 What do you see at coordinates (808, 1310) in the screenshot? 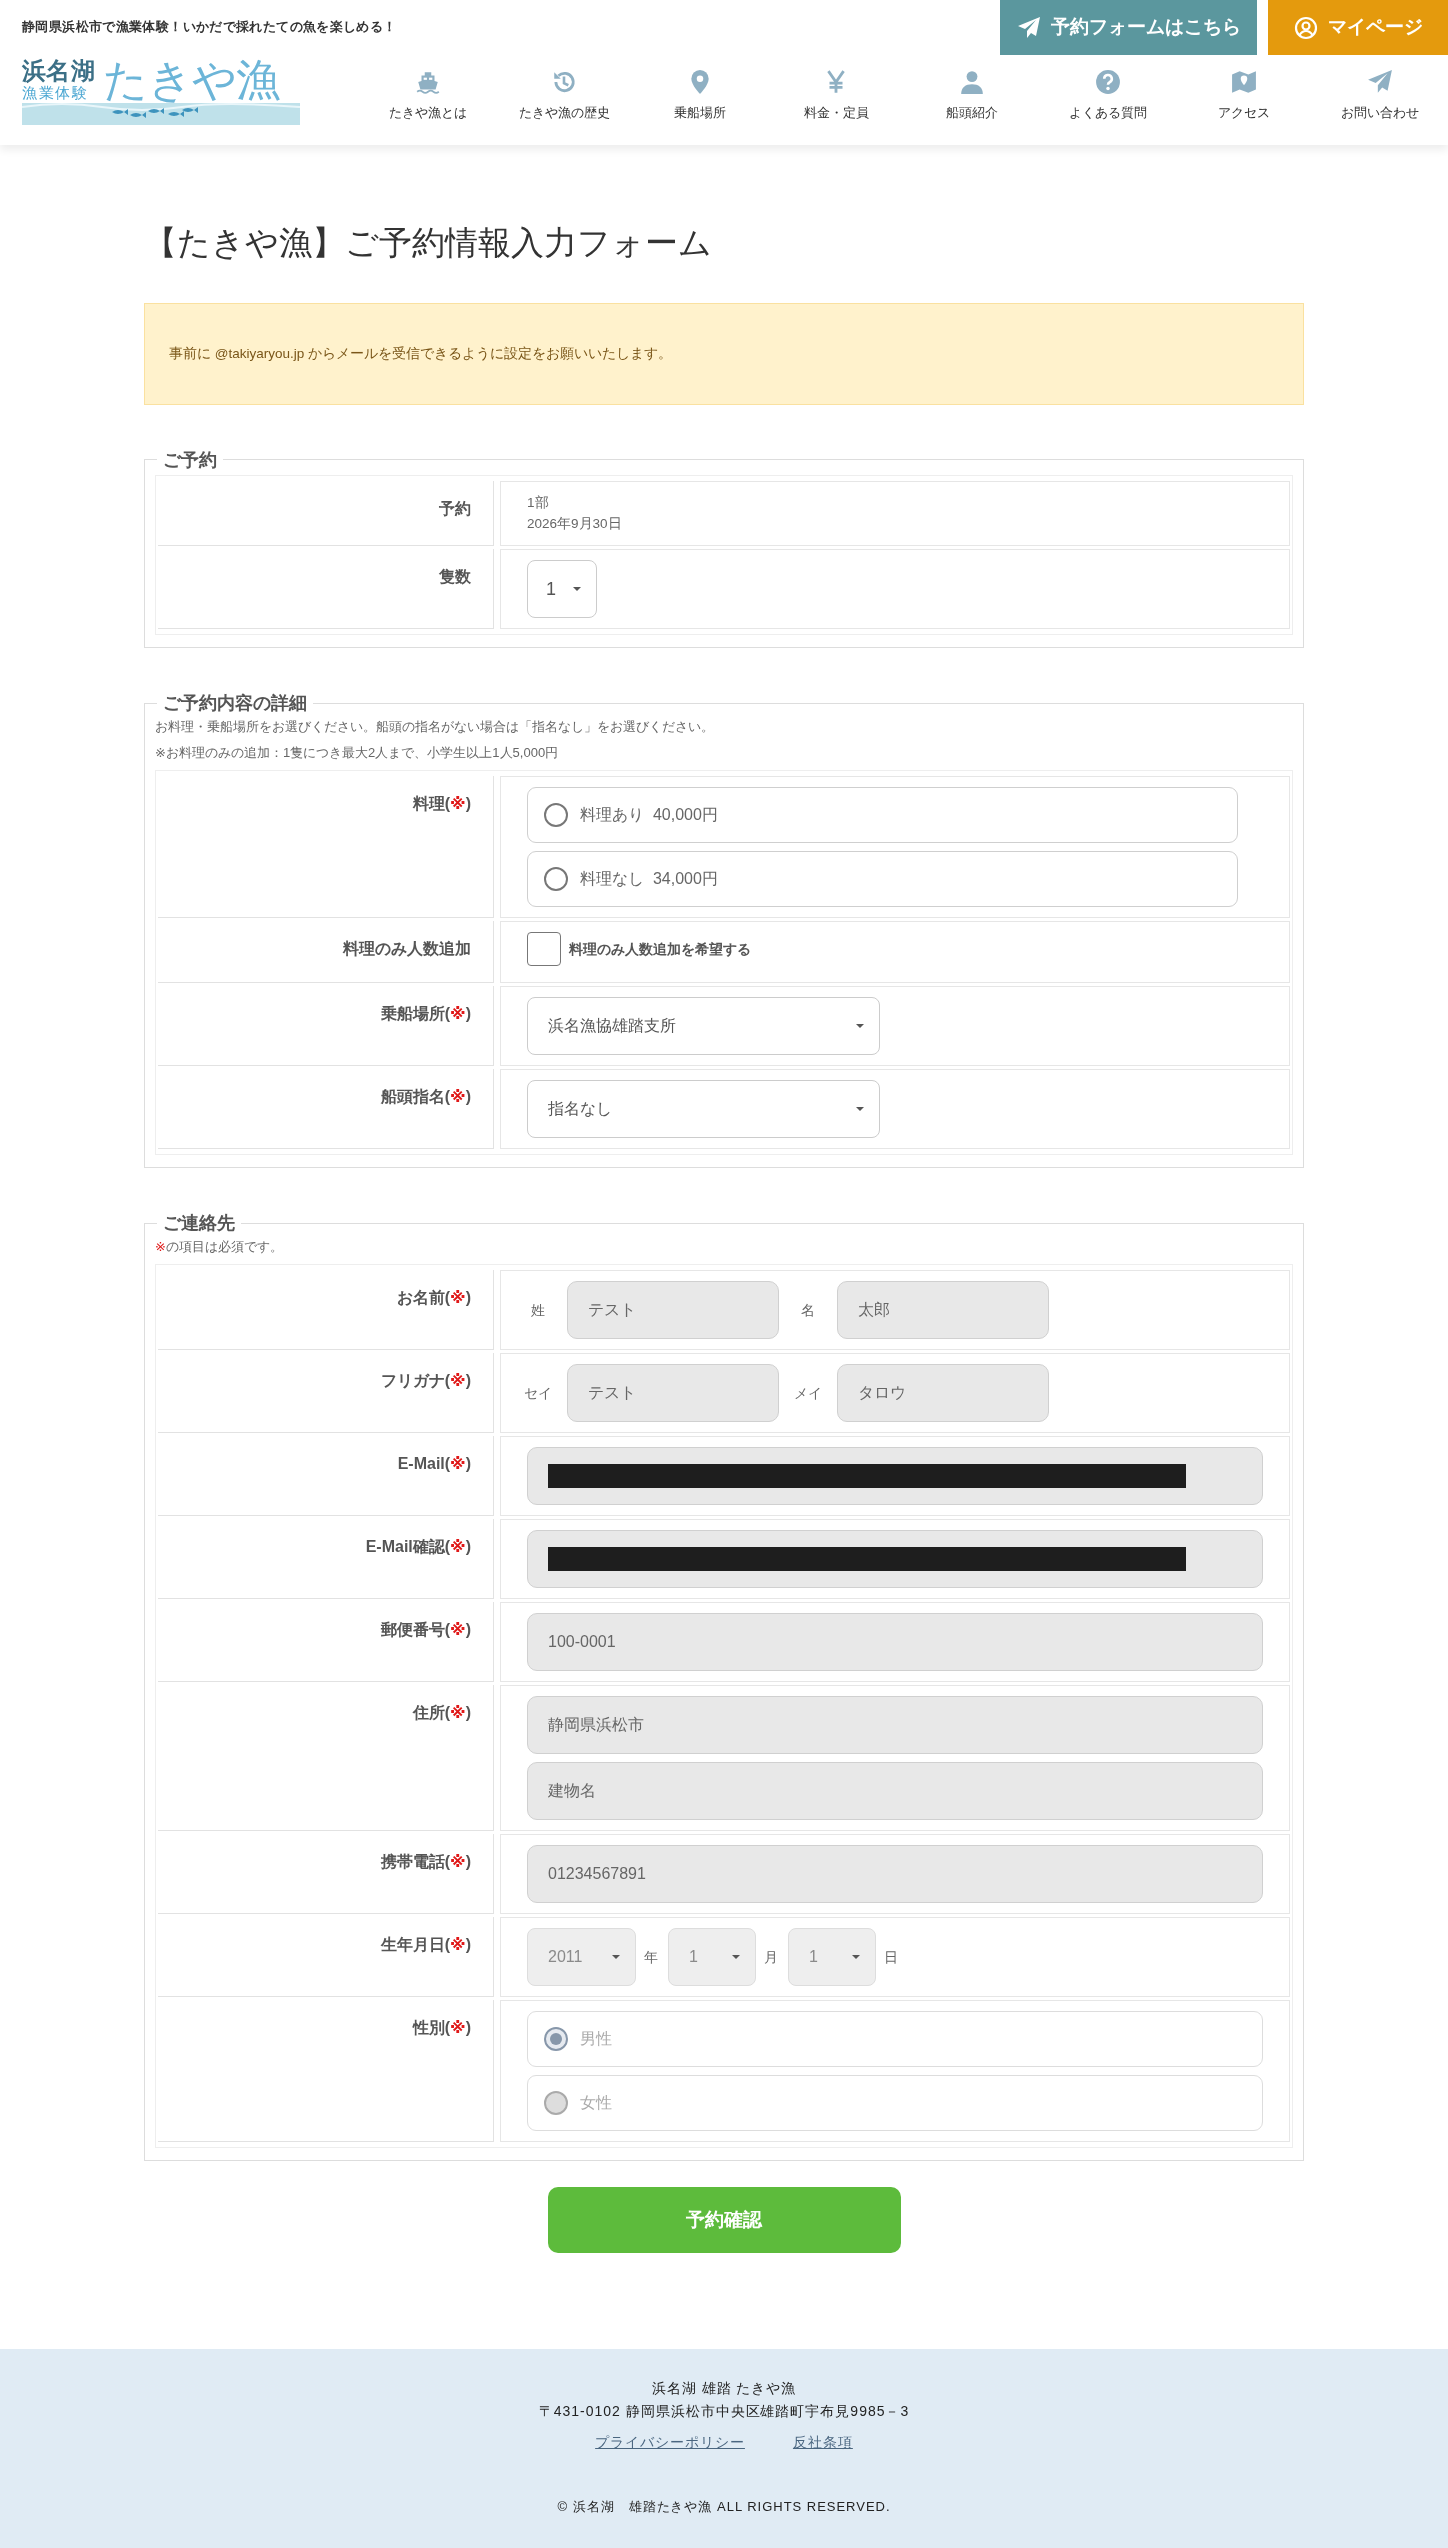
I see `field-prefix: 名` at bounding box center [808, 1310].